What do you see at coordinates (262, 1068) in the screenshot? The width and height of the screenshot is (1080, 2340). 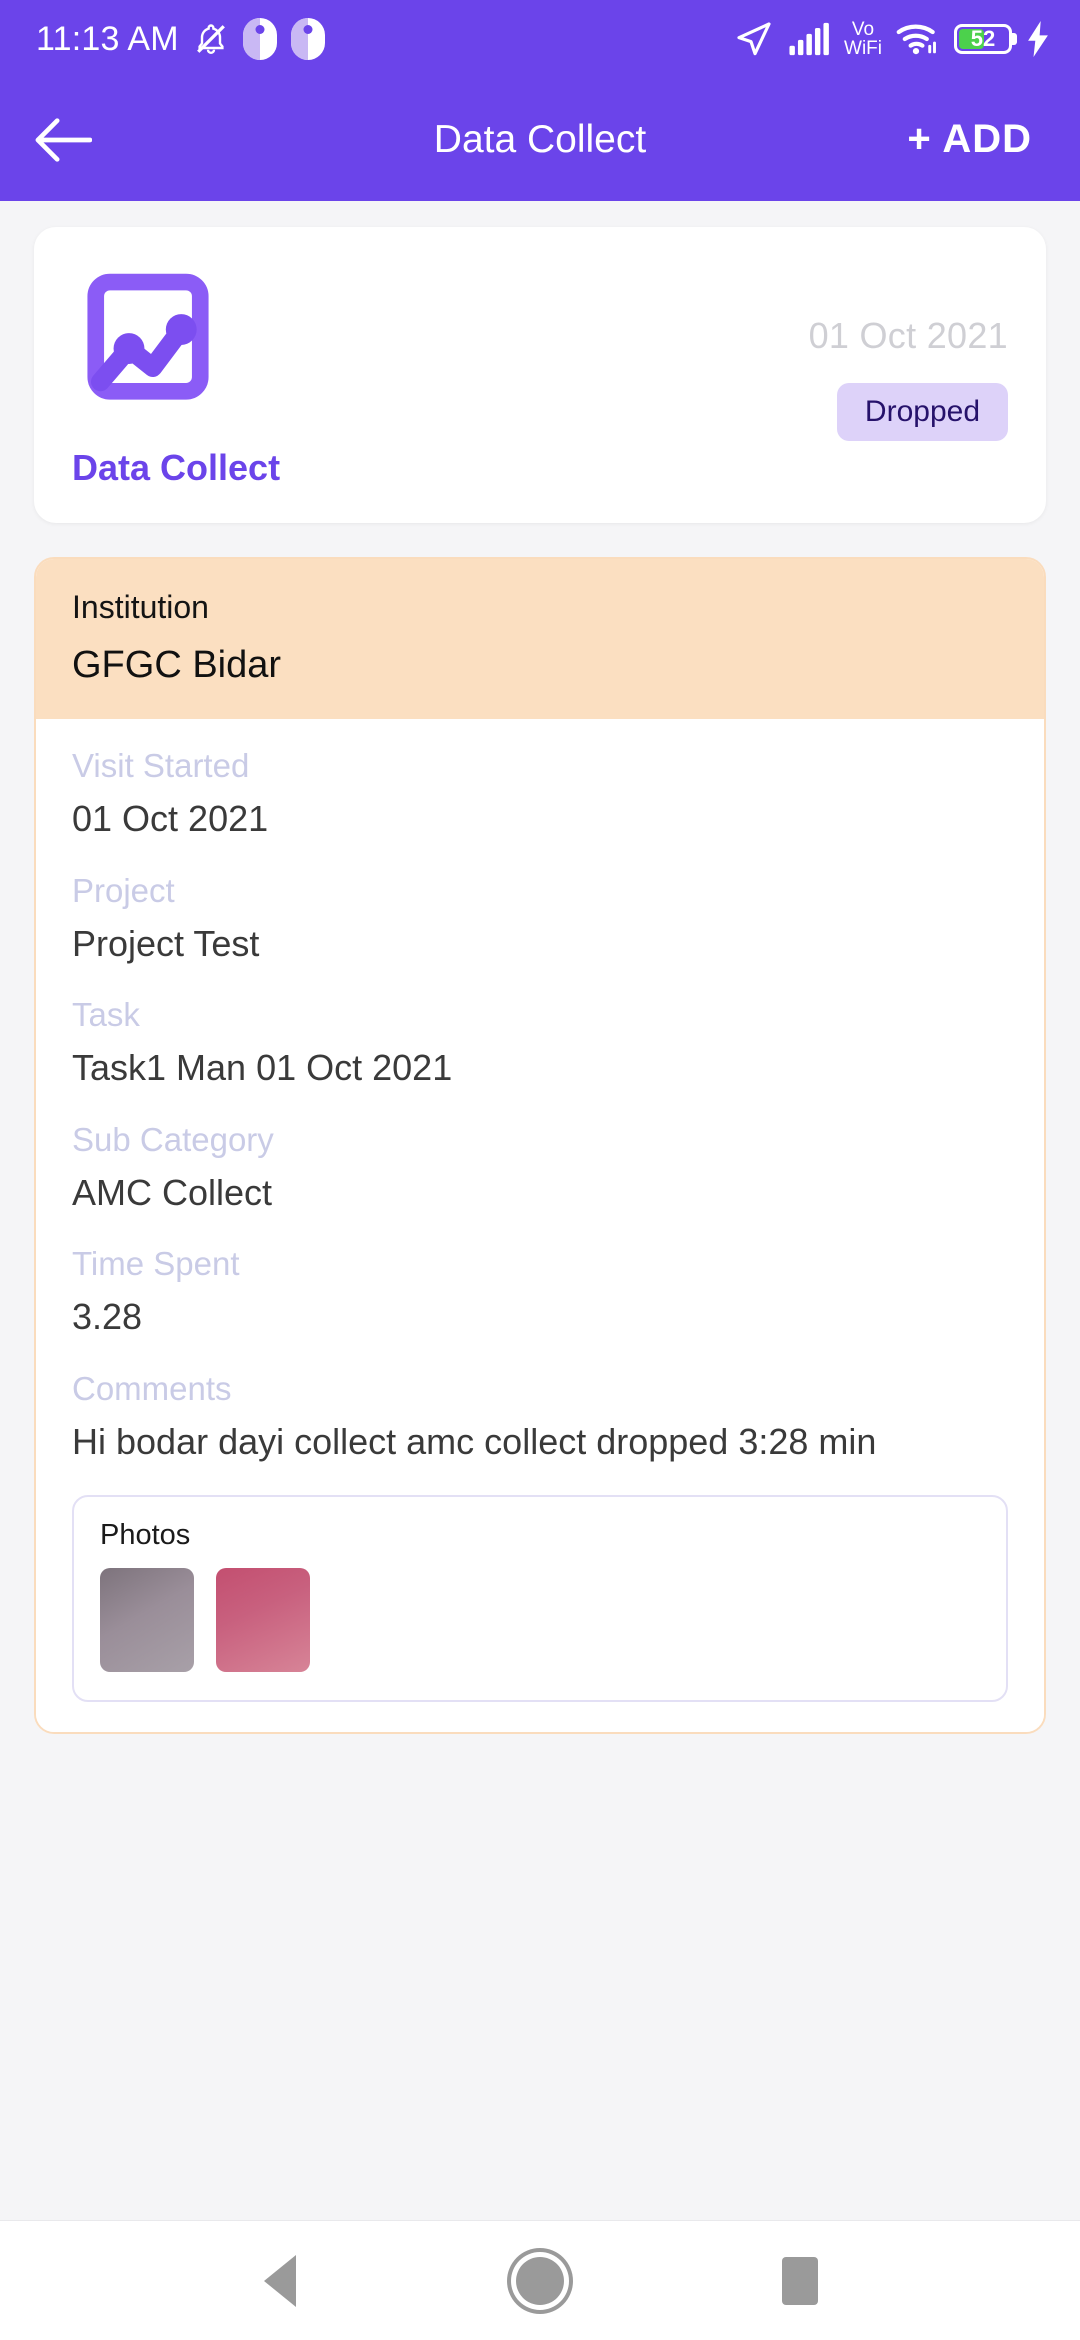 I see `field-value: Task1 Man 01 Oct 2021` at bounding box center [262, 1068].